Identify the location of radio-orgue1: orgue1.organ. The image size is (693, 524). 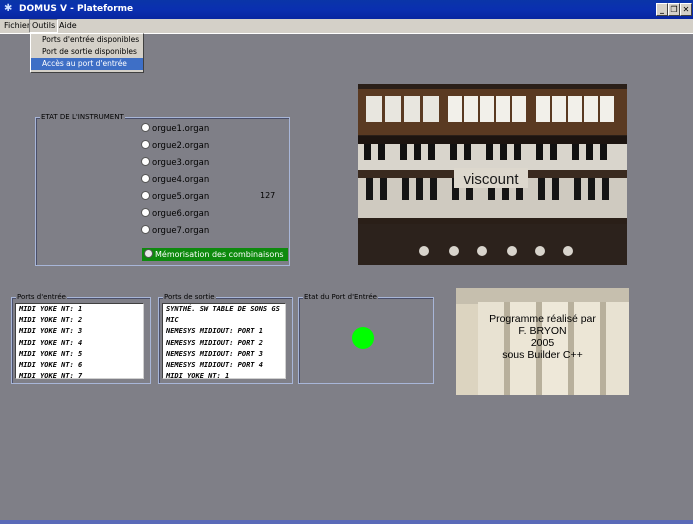
(175, 129).